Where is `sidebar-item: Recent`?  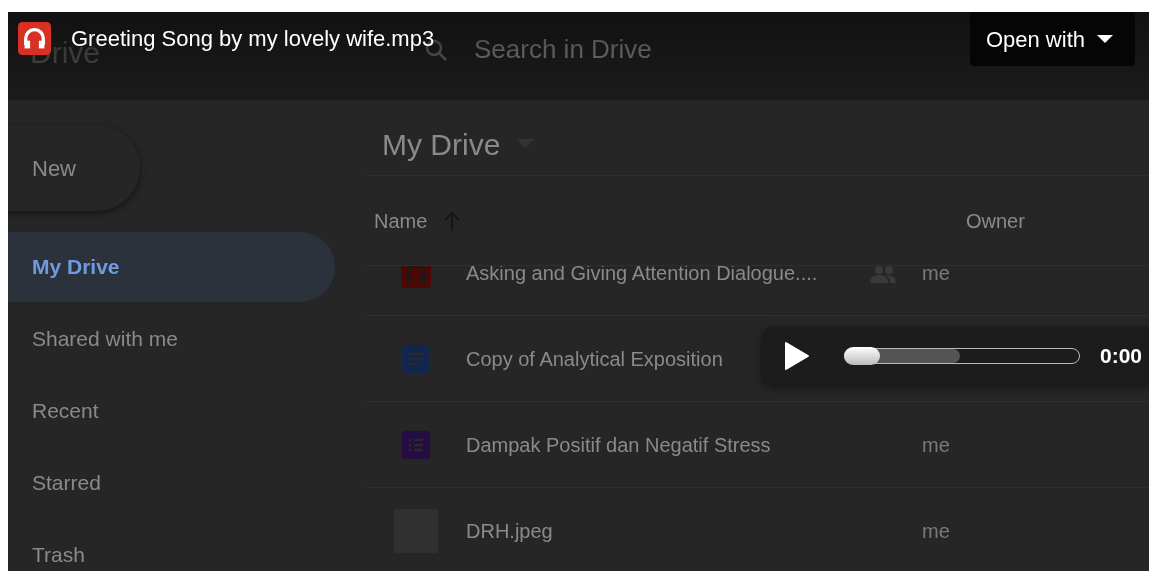 sidebar-item: Recent is located at coordinates (171, 411).